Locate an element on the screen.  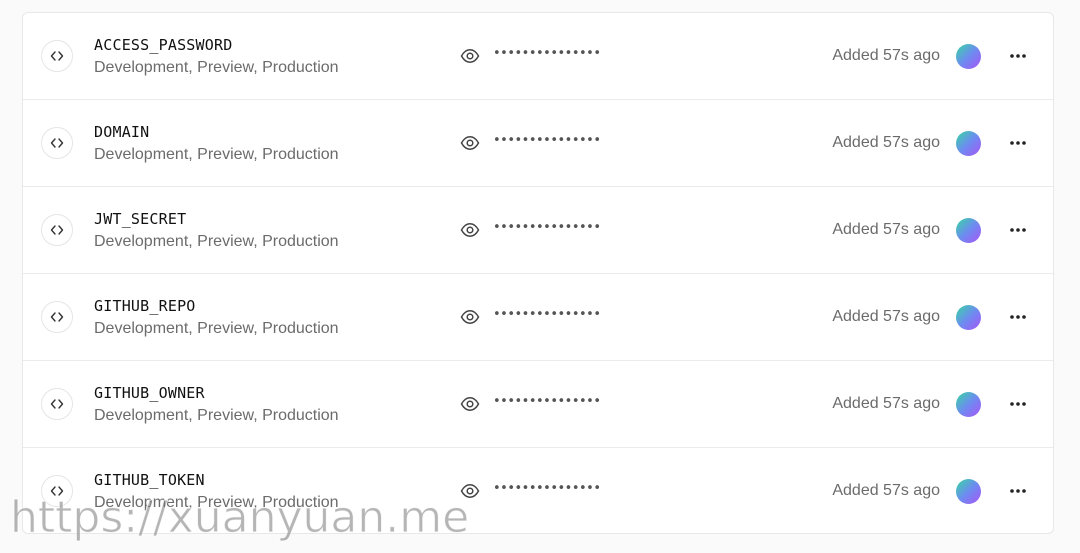
variable-name: DOMAIN is located at coordinates (122, 132).